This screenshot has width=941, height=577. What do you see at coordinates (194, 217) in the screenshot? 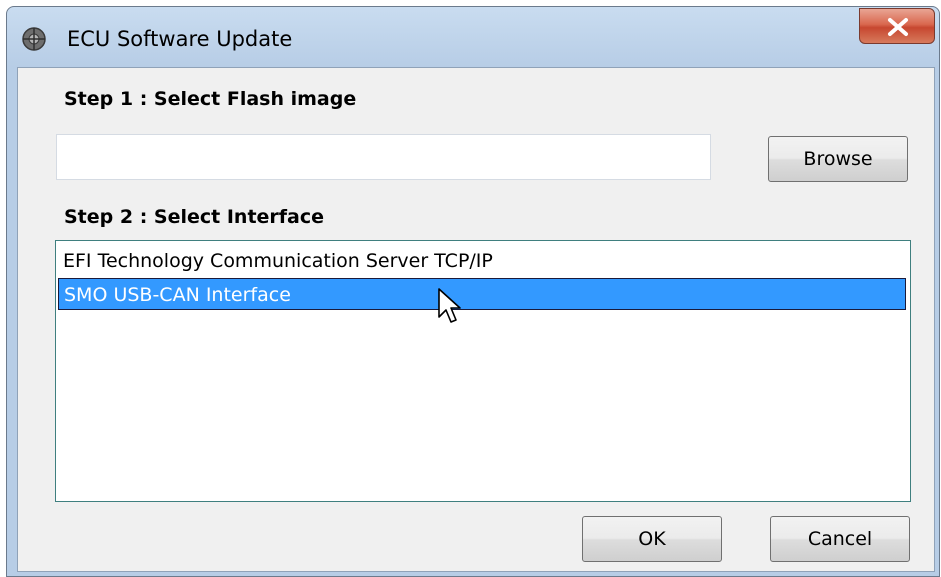
I see `step2-label: Step 2 : Select Interface` at bounding box center [194, 217].